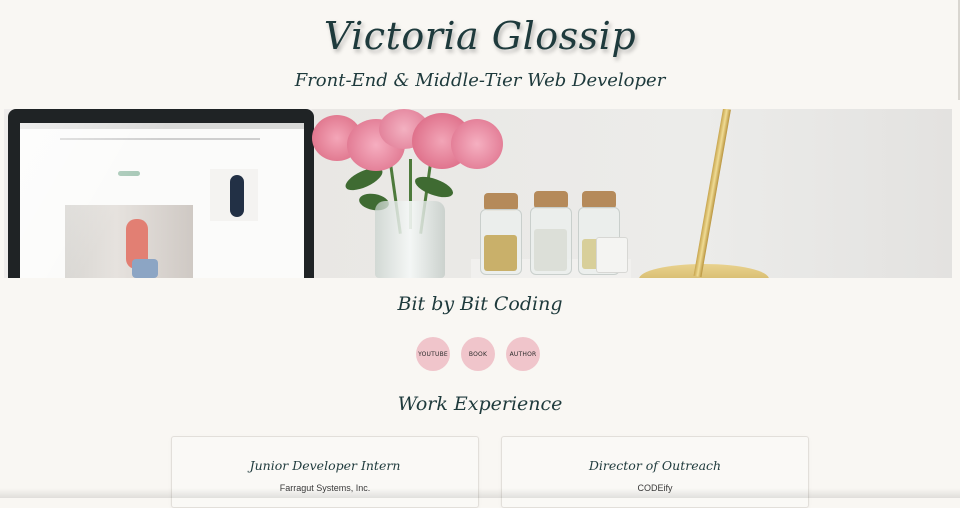  I want to click on book-button: BOOK, so click(478, 354).